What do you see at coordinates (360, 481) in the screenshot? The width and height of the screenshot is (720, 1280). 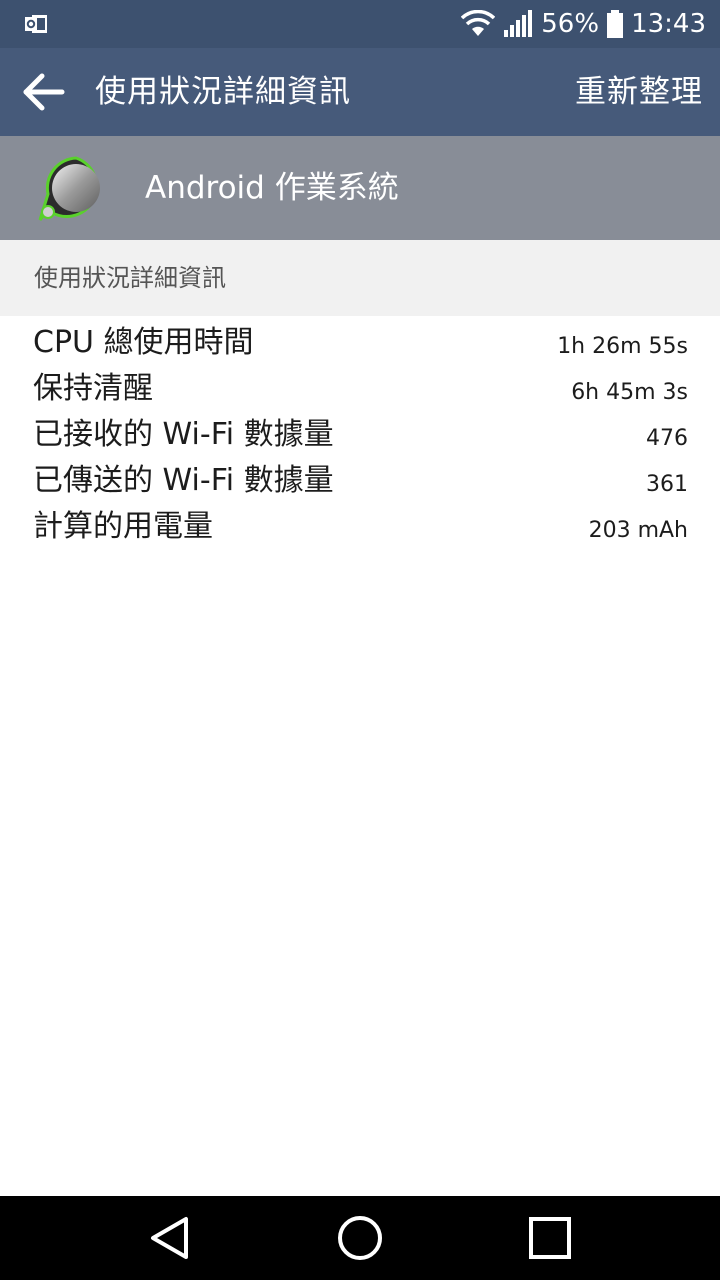 I see `detail-row-wifi-sent: 已傳送的 Wi-Fi 數據量 361` at bounding box center [360, 481].